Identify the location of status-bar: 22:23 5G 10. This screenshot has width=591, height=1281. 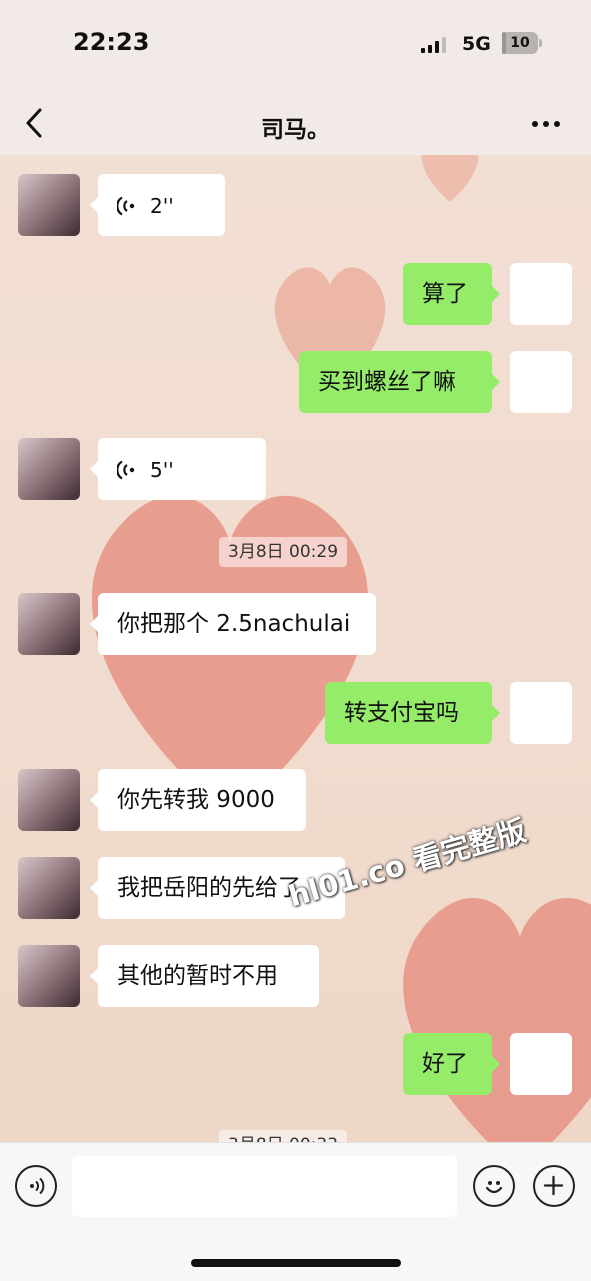
(295, 44).